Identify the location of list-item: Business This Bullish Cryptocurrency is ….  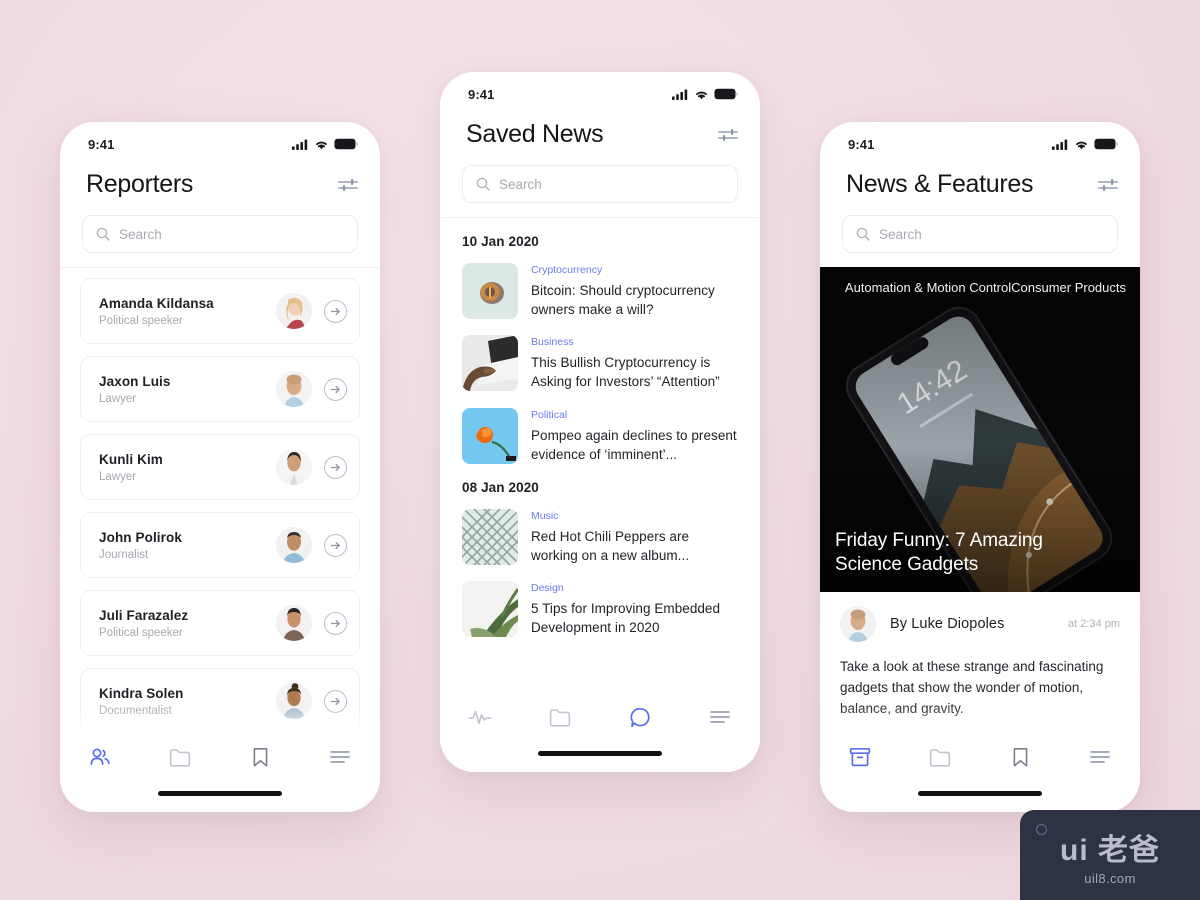
(600, 363).